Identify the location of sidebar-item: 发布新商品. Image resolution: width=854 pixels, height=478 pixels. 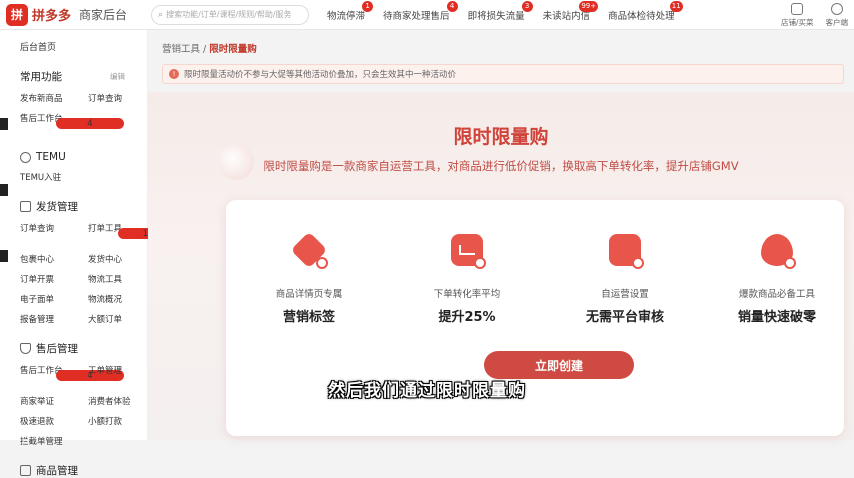
(54, 98).